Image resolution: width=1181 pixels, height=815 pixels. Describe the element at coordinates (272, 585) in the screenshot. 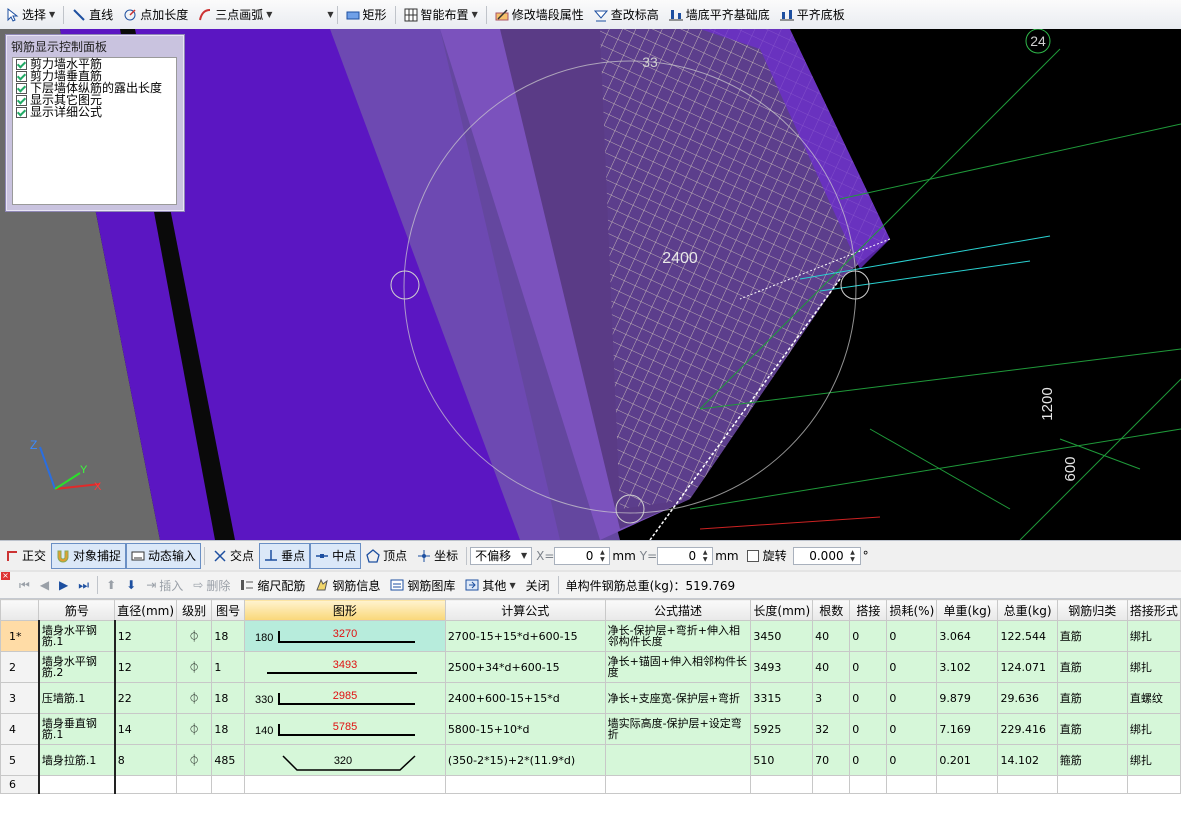

I see `scale-rebar-button: 缩尺配筋` at that location.